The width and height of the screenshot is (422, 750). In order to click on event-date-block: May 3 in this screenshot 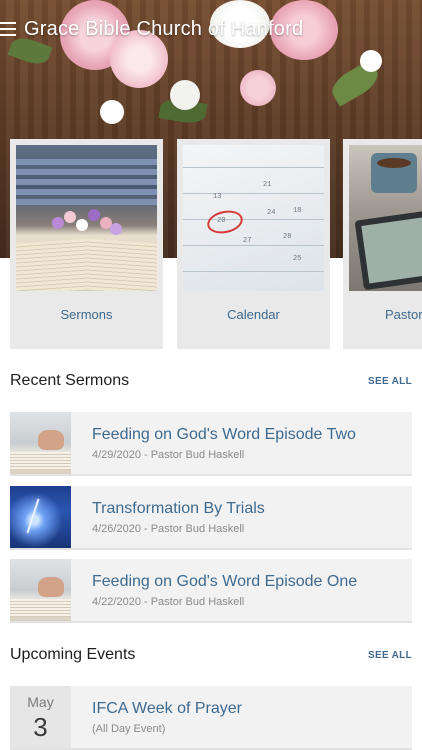, I will do `click(40, 717)`.